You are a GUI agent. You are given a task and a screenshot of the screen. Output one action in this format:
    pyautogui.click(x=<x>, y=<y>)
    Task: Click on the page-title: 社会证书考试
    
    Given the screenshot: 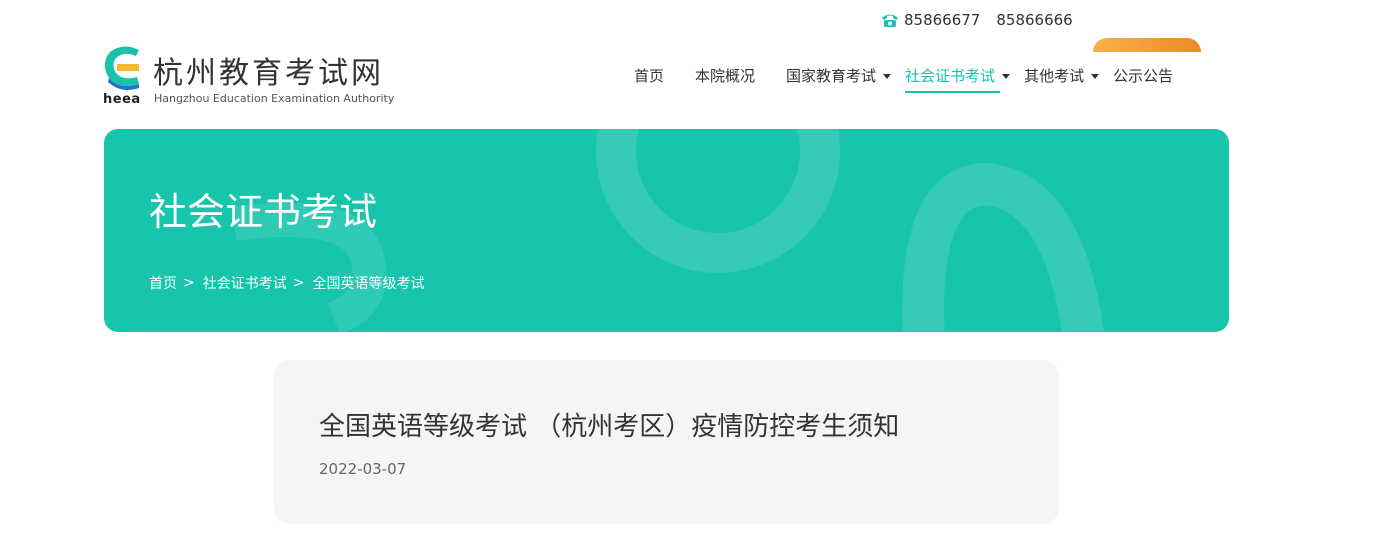 What is the action you would take?
    pyautogui.click(x=263, y=212)
    